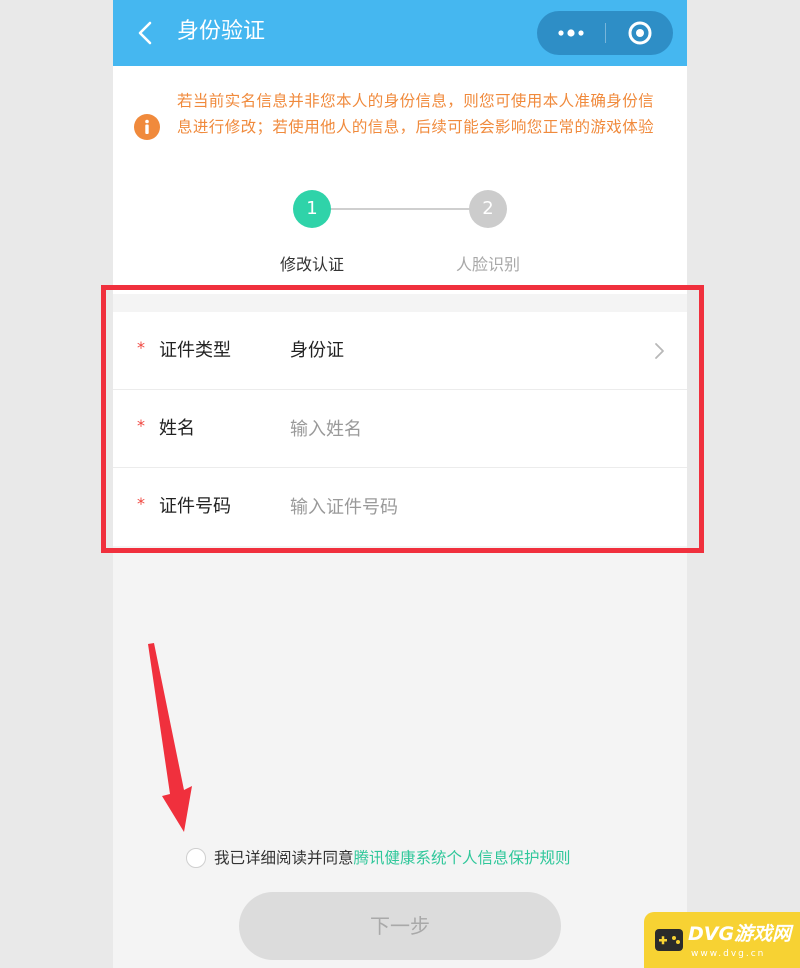 This screenshot has height=968, width=800. What do you see at coordinates (728, 954) in the screenshot?
I see `watermark-url: www.dvg.cn` at bounding box center [728, 954].